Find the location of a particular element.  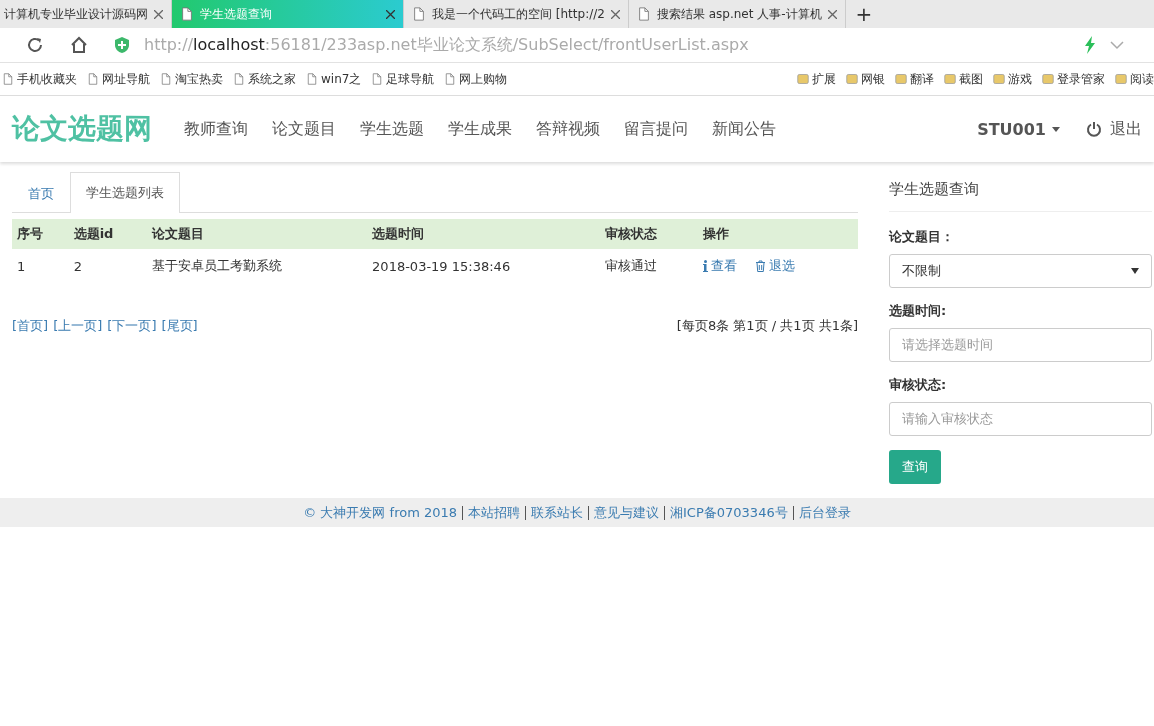

browser-tab: 我是一个代码工的空间 [http://2 is located at coordinates (516, 14).